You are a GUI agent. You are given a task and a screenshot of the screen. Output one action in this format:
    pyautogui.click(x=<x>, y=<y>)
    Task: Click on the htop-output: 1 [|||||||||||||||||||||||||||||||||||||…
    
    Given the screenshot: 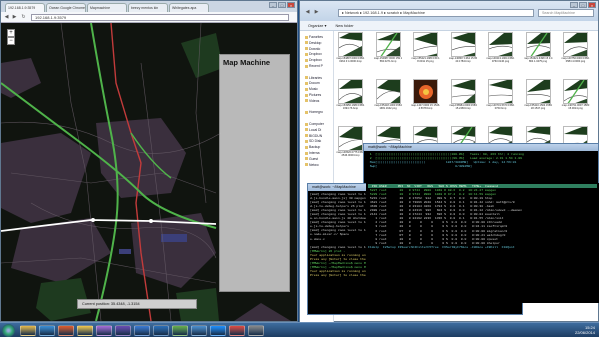 What is the action you would take?
    pyautogui.click(x=481, y=160)
    